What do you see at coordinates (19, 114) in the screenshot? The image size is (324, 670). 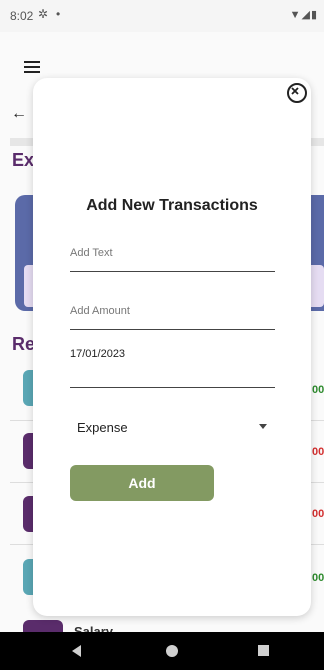 I see `back-arrow-icon: ←` at bounding box center [19, 114].